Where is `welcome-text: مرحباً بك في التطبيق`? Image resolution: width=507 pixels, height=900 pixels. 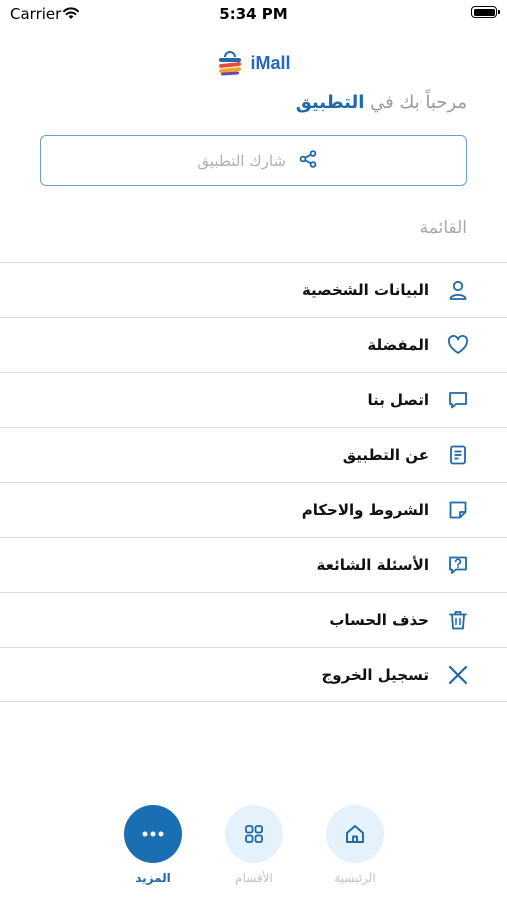 welcome-text: مرحباً بك في التطبيق is located at coordinates (381, 102).